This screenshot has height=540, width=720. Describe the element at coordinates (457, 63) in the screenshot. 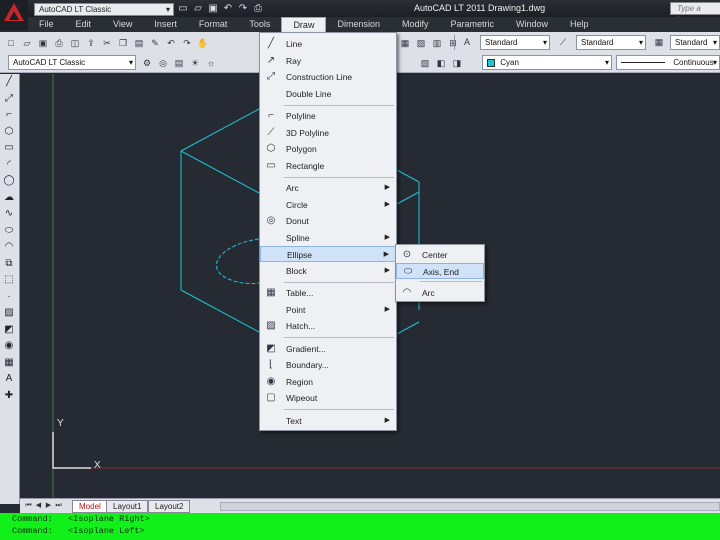

I see `layer-state-icon: ◨` at that location.